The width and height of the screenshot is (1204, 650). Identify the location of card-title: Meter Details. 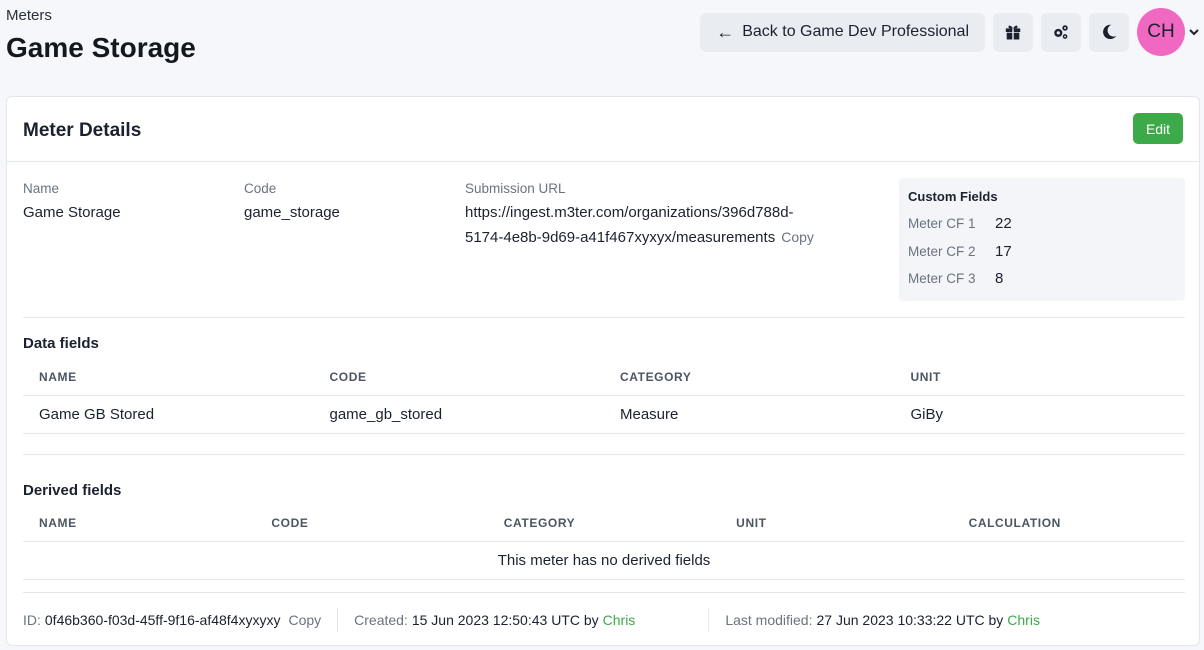
(82, 130).